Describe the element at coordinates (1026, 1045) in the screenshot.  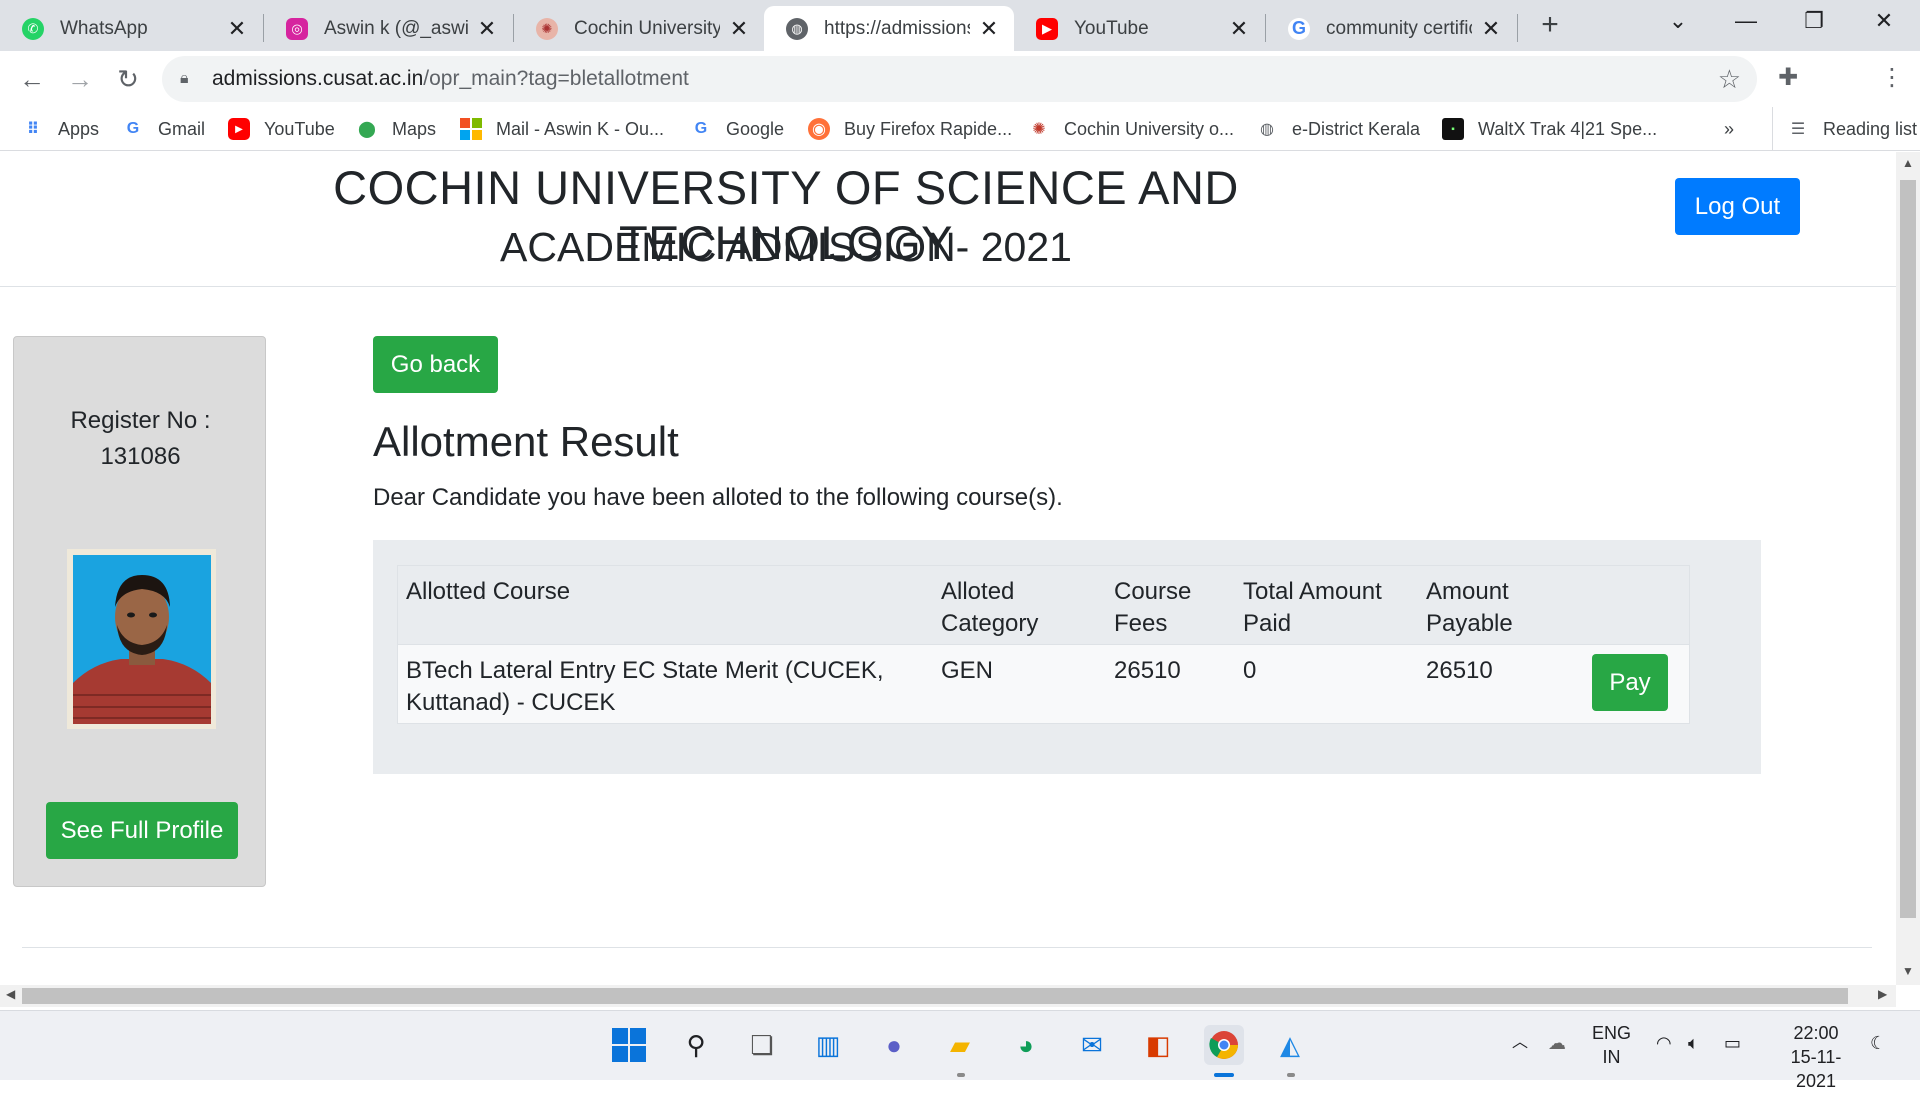
I see `edge-browser-icon: ◕` at that location.